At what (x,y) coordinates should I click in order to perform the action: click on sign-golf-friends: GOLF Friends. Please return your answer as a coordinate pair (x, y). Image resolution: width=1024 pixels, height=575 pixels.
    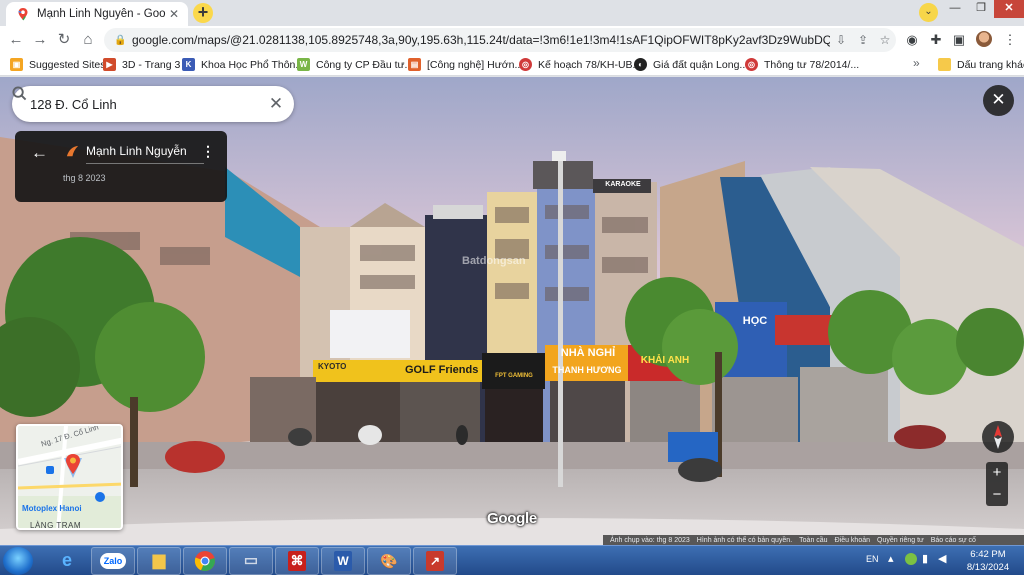
    Looking at the image, I should click on (442, 370).